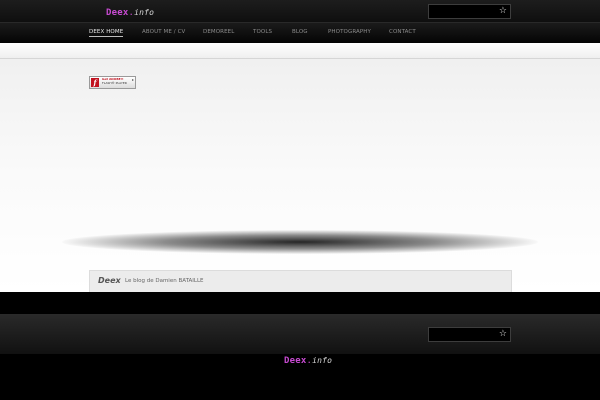 The height and width of the screenshot is (400, 600). Describe the element at coordinates (300, 303) in the screenshot. I see `footer-gap` at that location.